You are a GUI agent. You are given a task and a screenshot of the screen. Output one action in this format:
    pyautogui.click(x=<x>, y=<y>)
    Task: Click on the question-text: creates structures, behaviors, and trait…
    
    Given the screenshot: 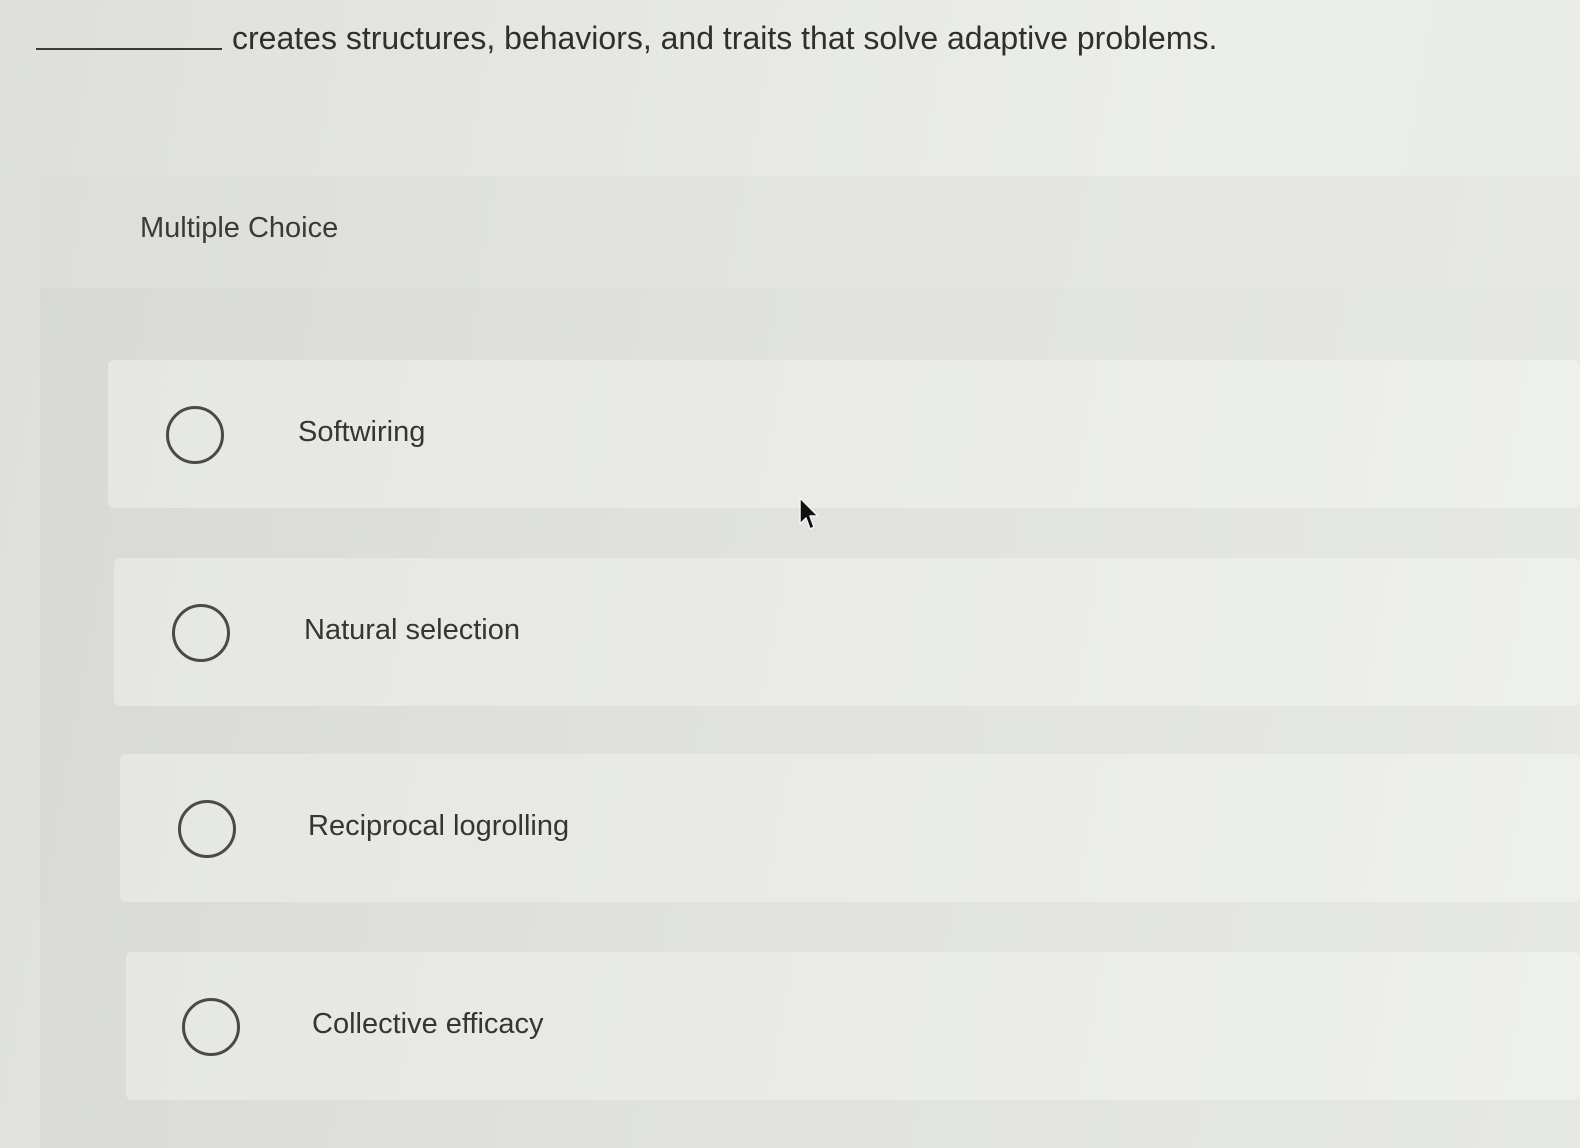 What is the action you would take?
    pyautogui.click(x=725, y=38)
    